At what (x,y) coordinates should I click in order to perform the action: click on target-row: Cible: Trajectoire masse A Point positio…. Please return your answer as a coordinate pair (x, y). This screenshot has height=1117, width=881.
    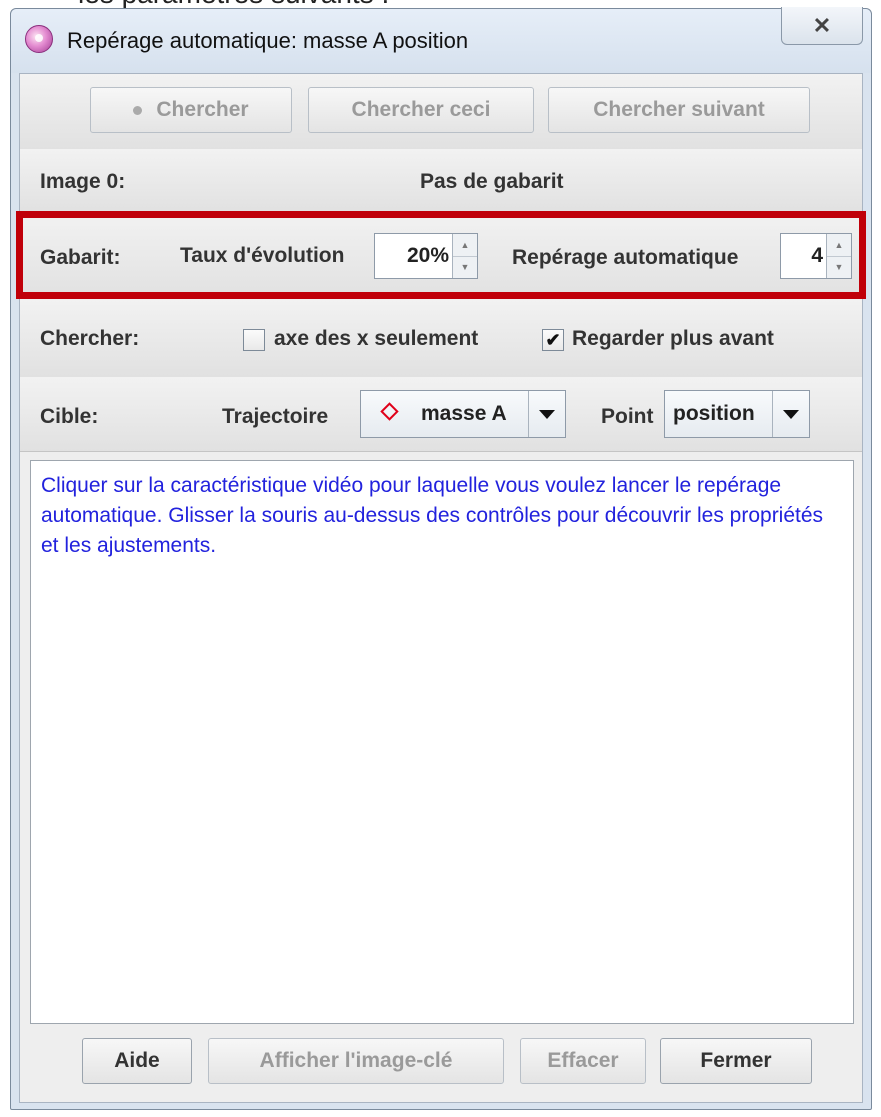
    Looking at the image, I should click on (441, 414).